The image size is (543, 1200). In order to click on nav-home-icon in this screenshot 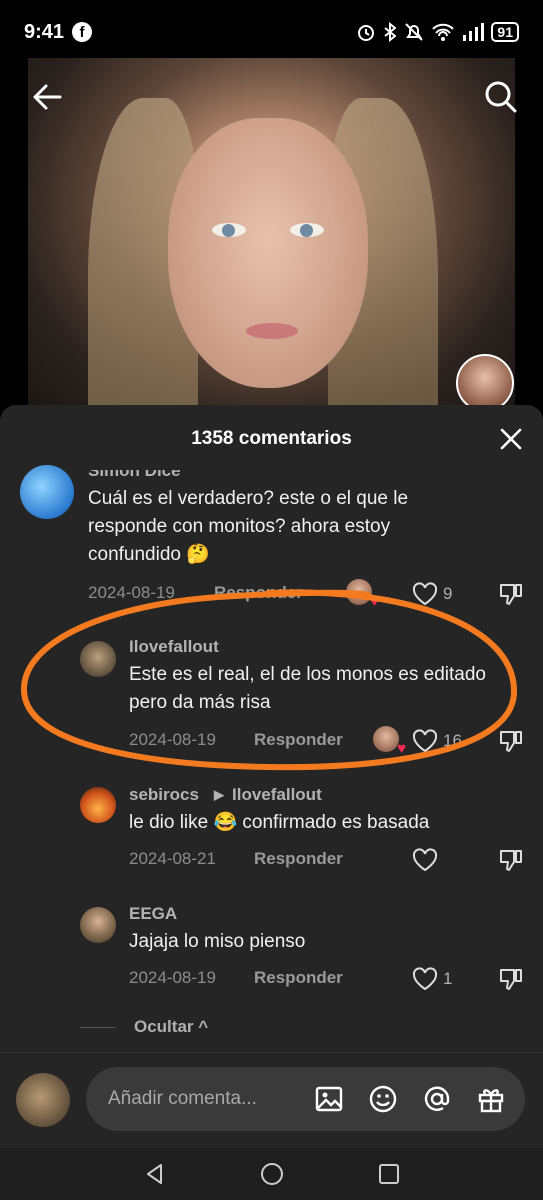, I will do `click(272, 1174)`.